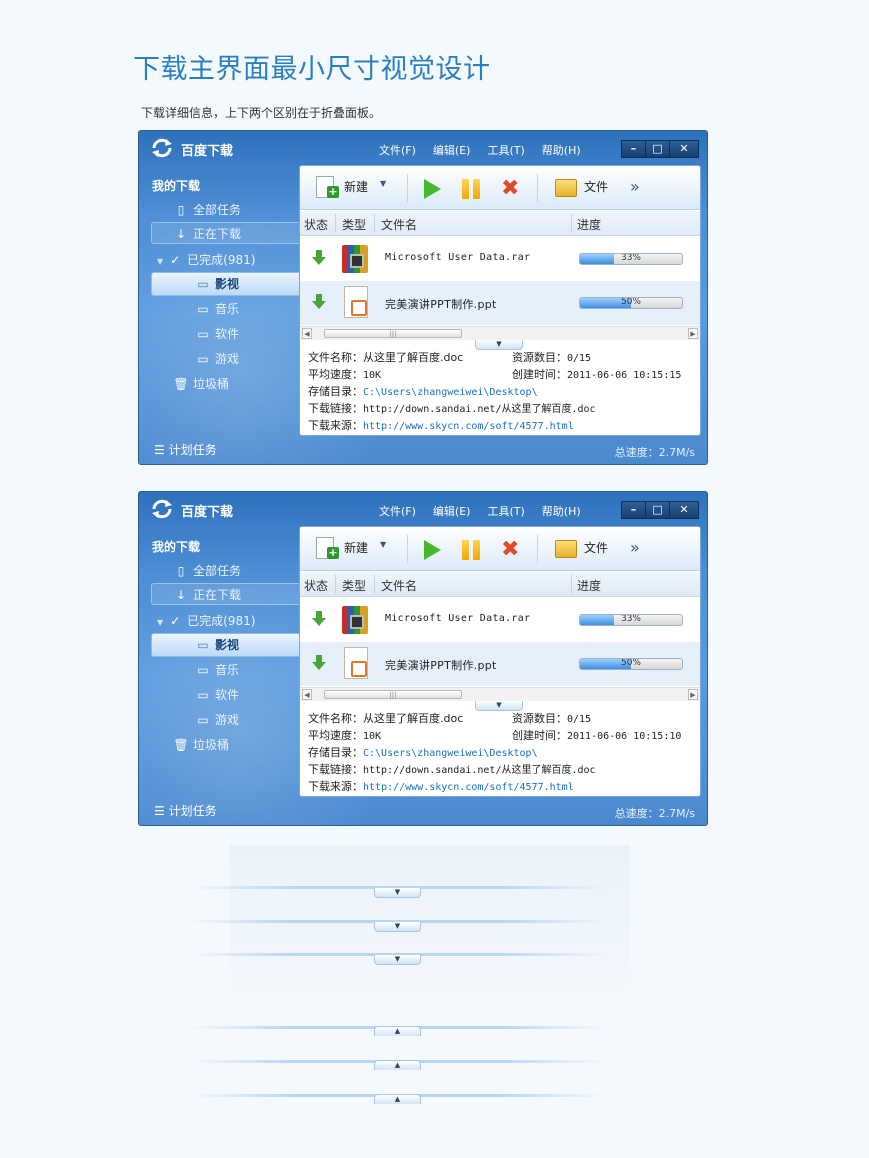 Image resolution: width=869 pixels, height=1158 pixels. What do you see at coordinates (217, 595) in the screenshot?
I see `sidebar-item-label: 正在下载` at bounding box center [217, 595].